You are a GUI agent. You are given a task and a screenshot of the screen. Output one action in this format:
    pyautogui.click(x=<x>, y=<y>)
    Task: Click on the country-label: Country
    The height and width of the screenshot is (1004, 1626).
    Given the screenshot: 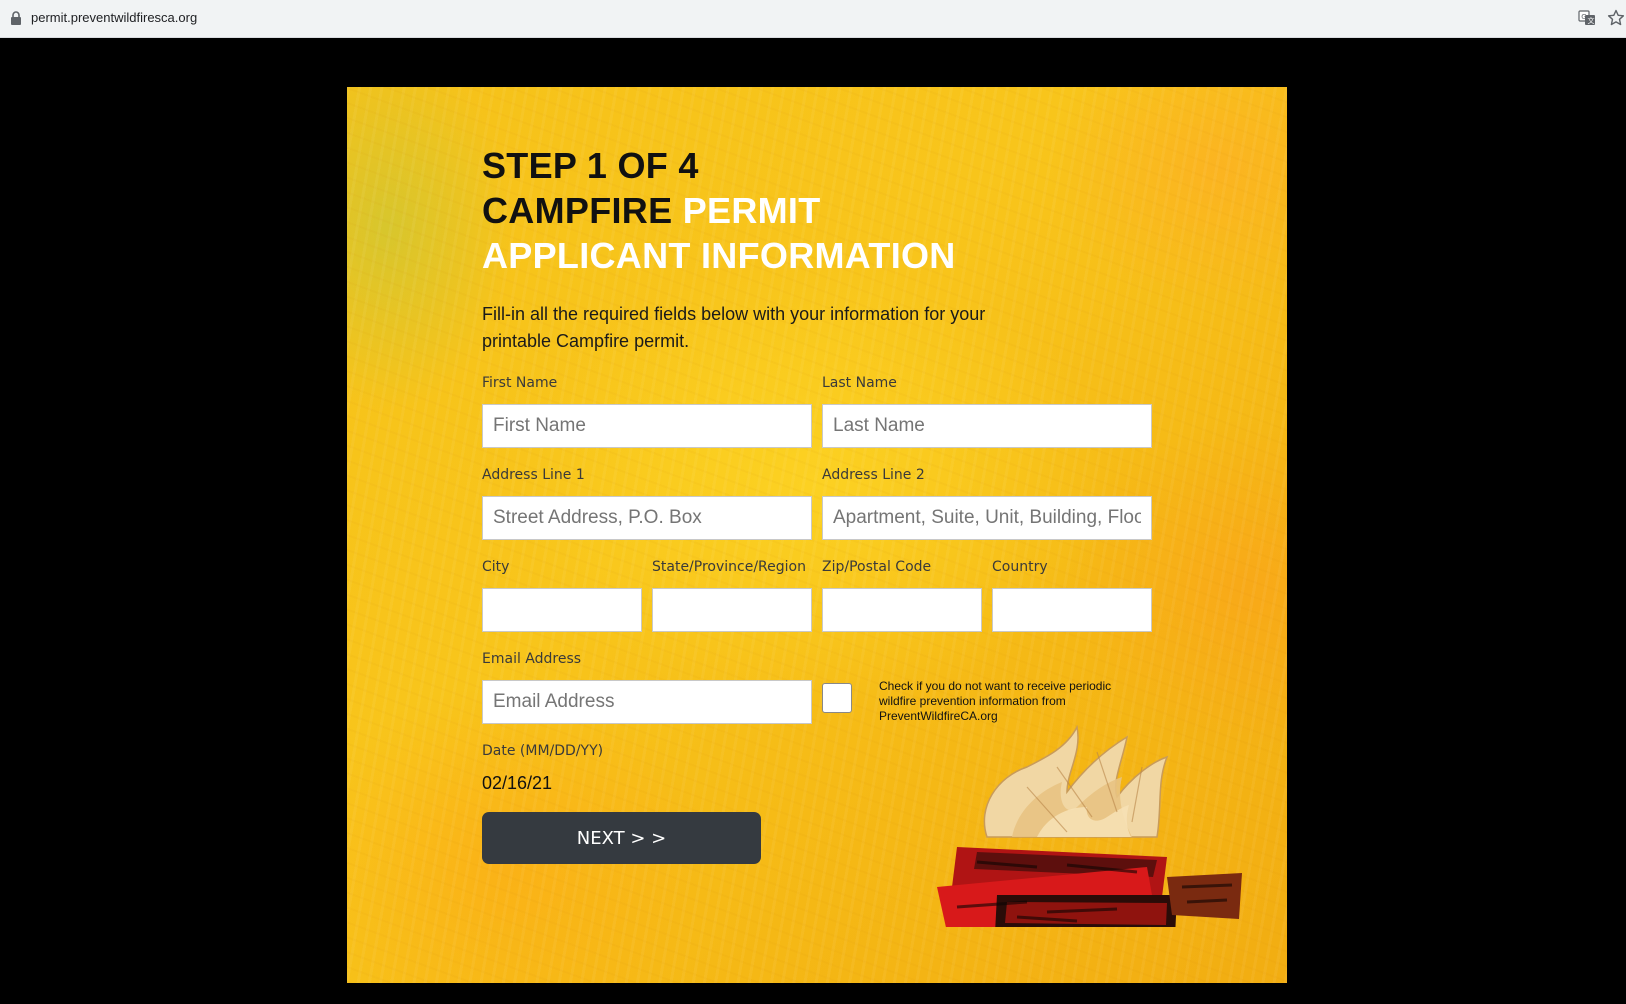 What is the action you would take?
    pyautogui.click(x=1020, y=567)
    